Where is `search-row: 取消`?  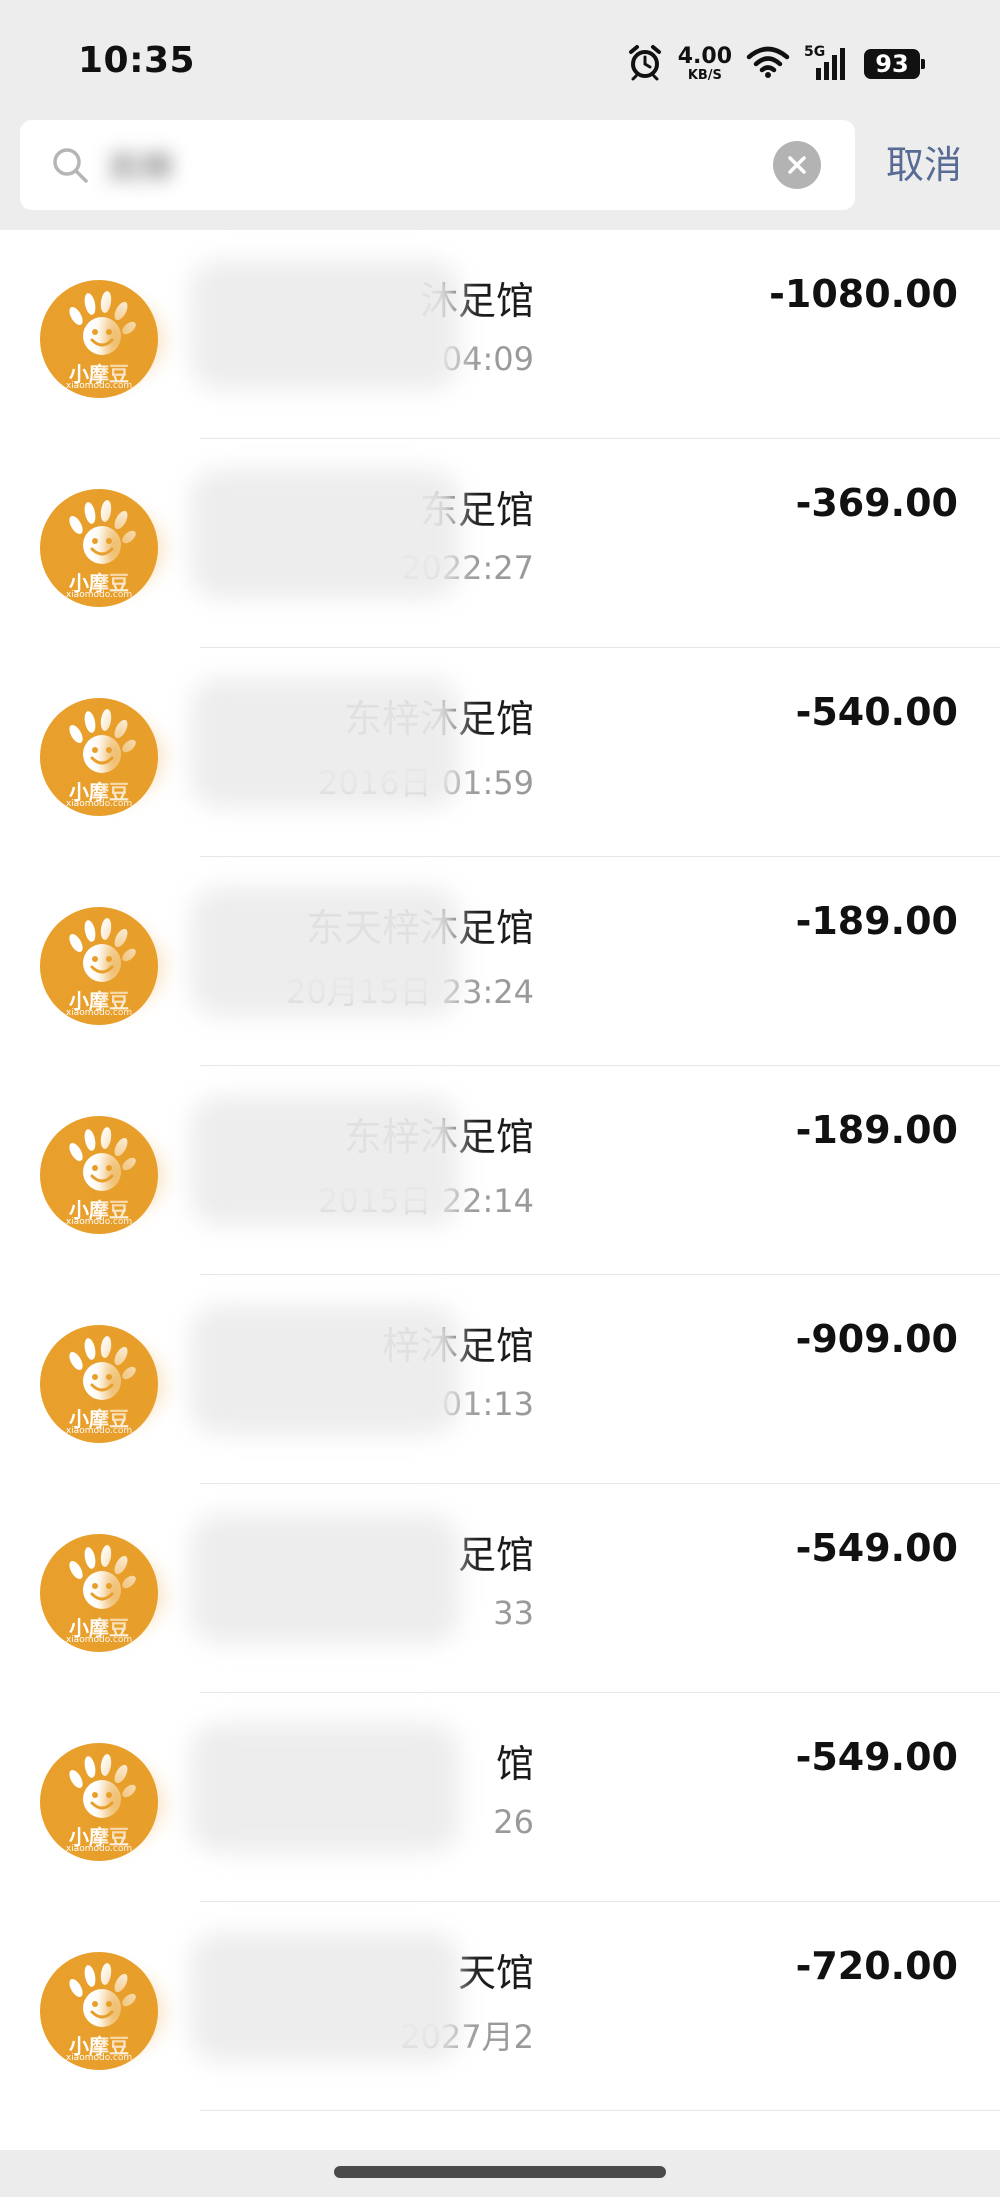
search-row: 取消 is located at coordinates (500, 165).